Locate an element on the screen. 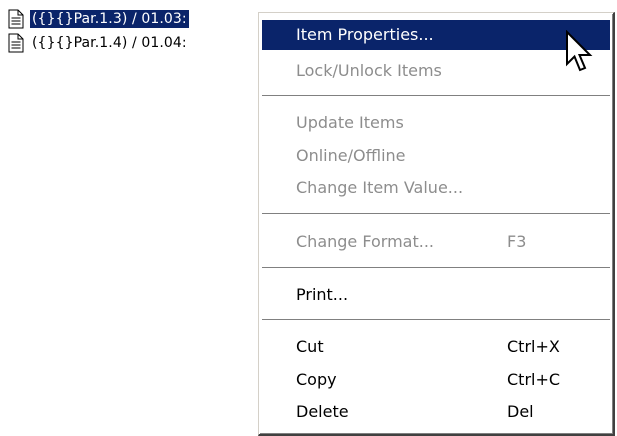  menu-item-change-format: Change Format... F3 is located at coordinates (436, 242).